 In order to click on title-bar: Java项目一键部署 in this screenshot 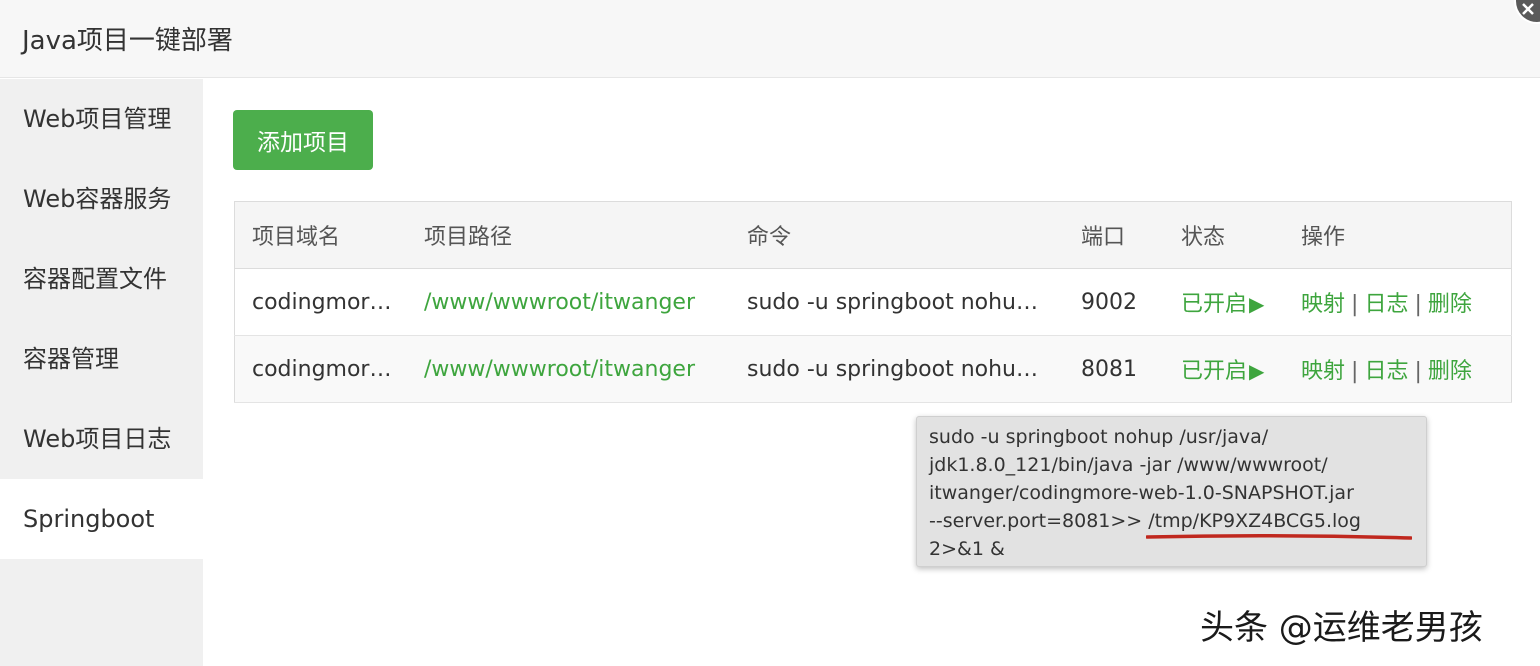, I will do `click(770, 39)`.